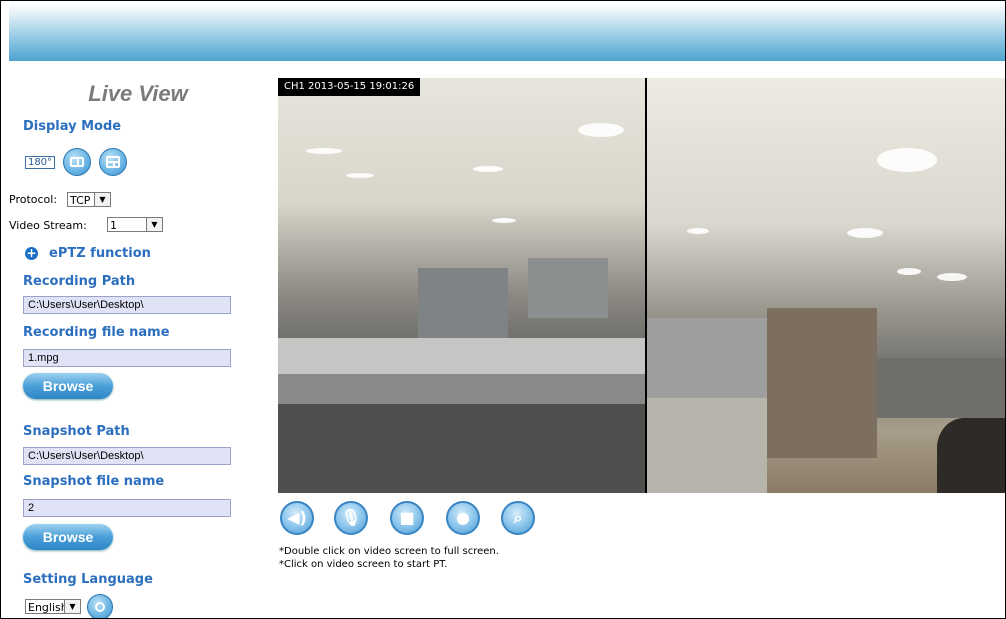 The image size is (1006, 619). I want to click on video-stream-label: Video Stream:, so click(48, 225).